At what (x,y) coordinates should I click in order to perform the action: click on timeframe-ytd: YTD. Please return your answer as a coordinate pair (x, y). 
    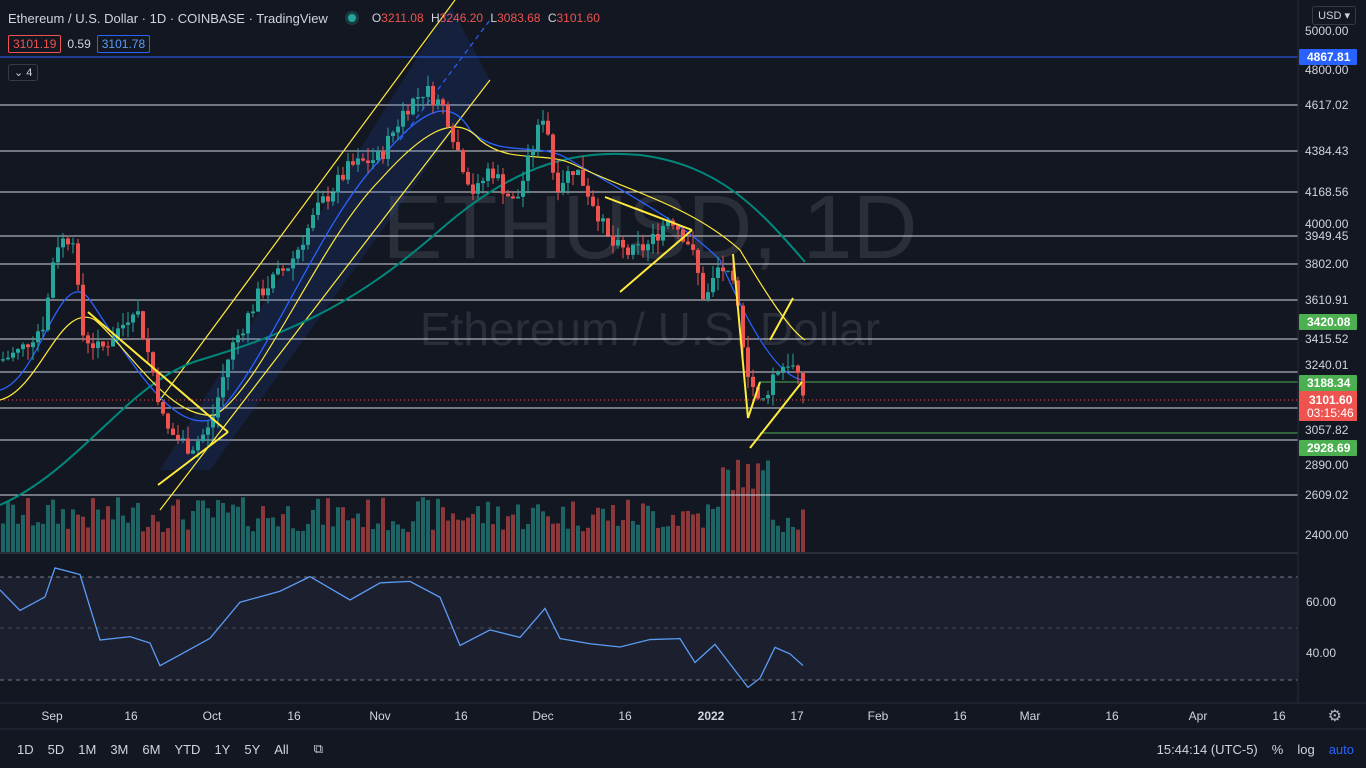
    Looking at the image, I should click on (187, 749).